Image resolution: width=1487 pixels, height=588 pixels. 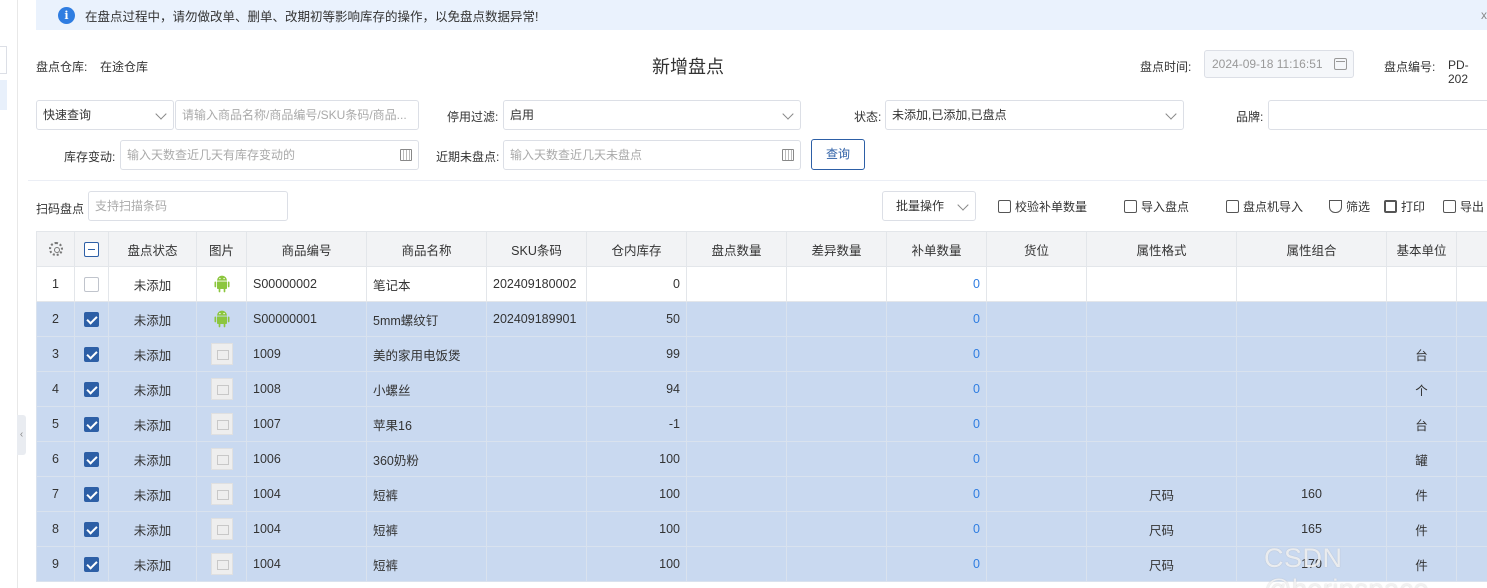 I want to click on table-row: 5 未添加 1007 苹果16 -1 0 台, so click(x=761, y=424).